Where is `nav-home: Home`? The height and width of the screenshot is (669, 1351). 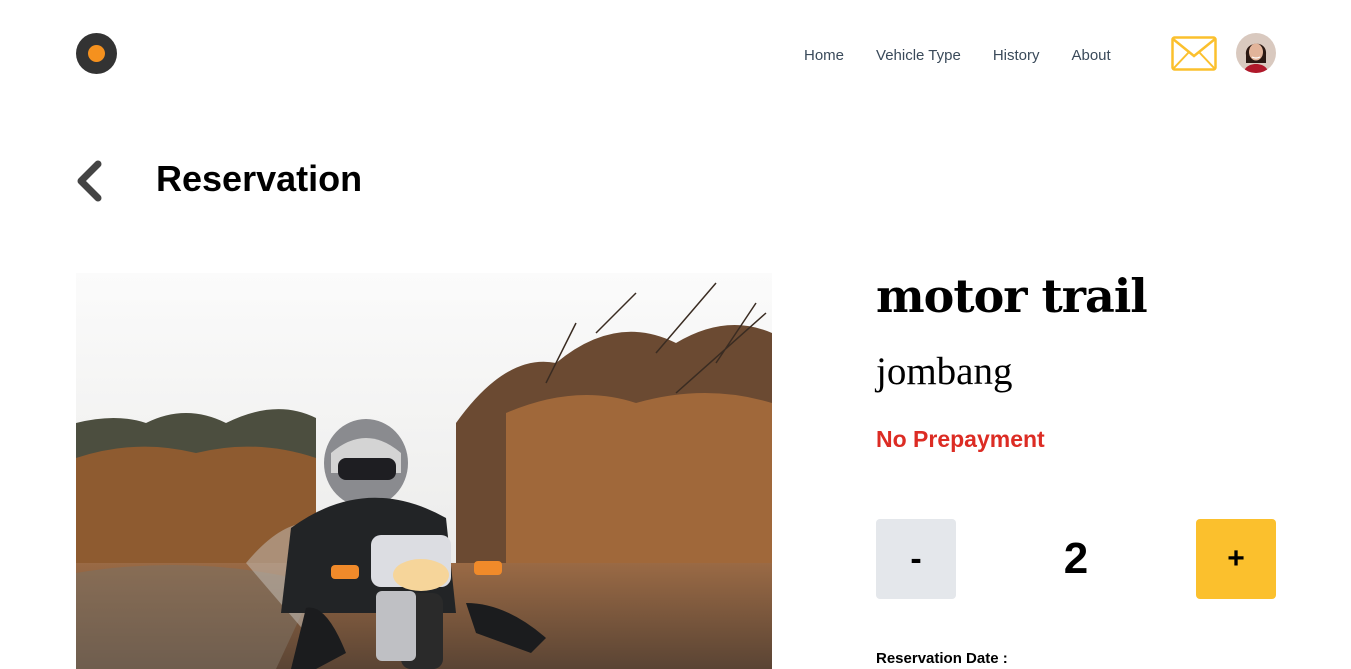 nav-home: Home is located at coordinates (824, 56).